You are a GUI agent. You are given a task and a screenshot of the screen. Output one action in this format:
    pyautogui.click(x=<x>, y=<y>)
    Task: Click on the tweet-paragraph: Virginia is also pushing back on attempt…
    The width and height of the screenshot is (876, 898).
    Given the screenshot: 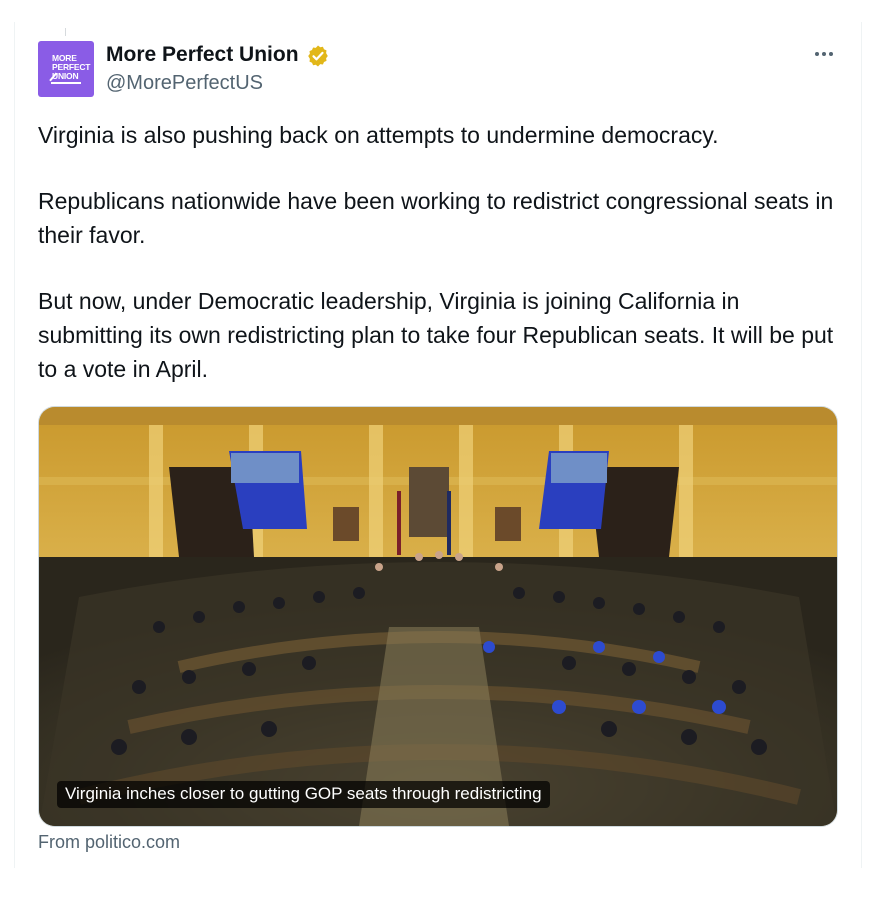 What is the action you would take?
    pyautogui.click(x=378, y=135)
    